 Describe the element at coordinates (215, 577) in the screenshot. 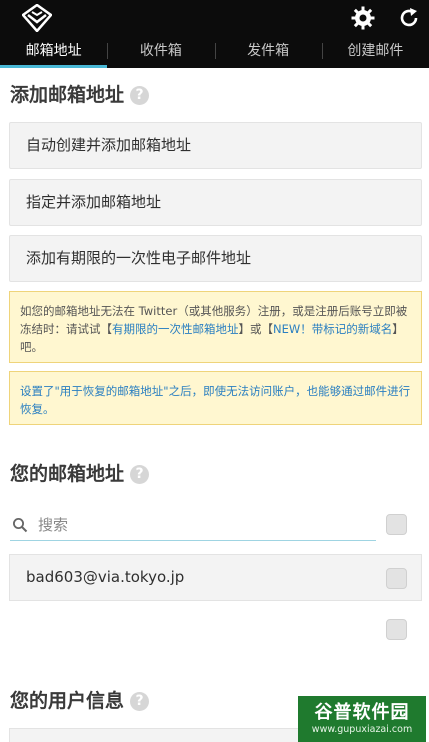

I see `address-list-item: bad603@via.tokyo.jp` at that location.